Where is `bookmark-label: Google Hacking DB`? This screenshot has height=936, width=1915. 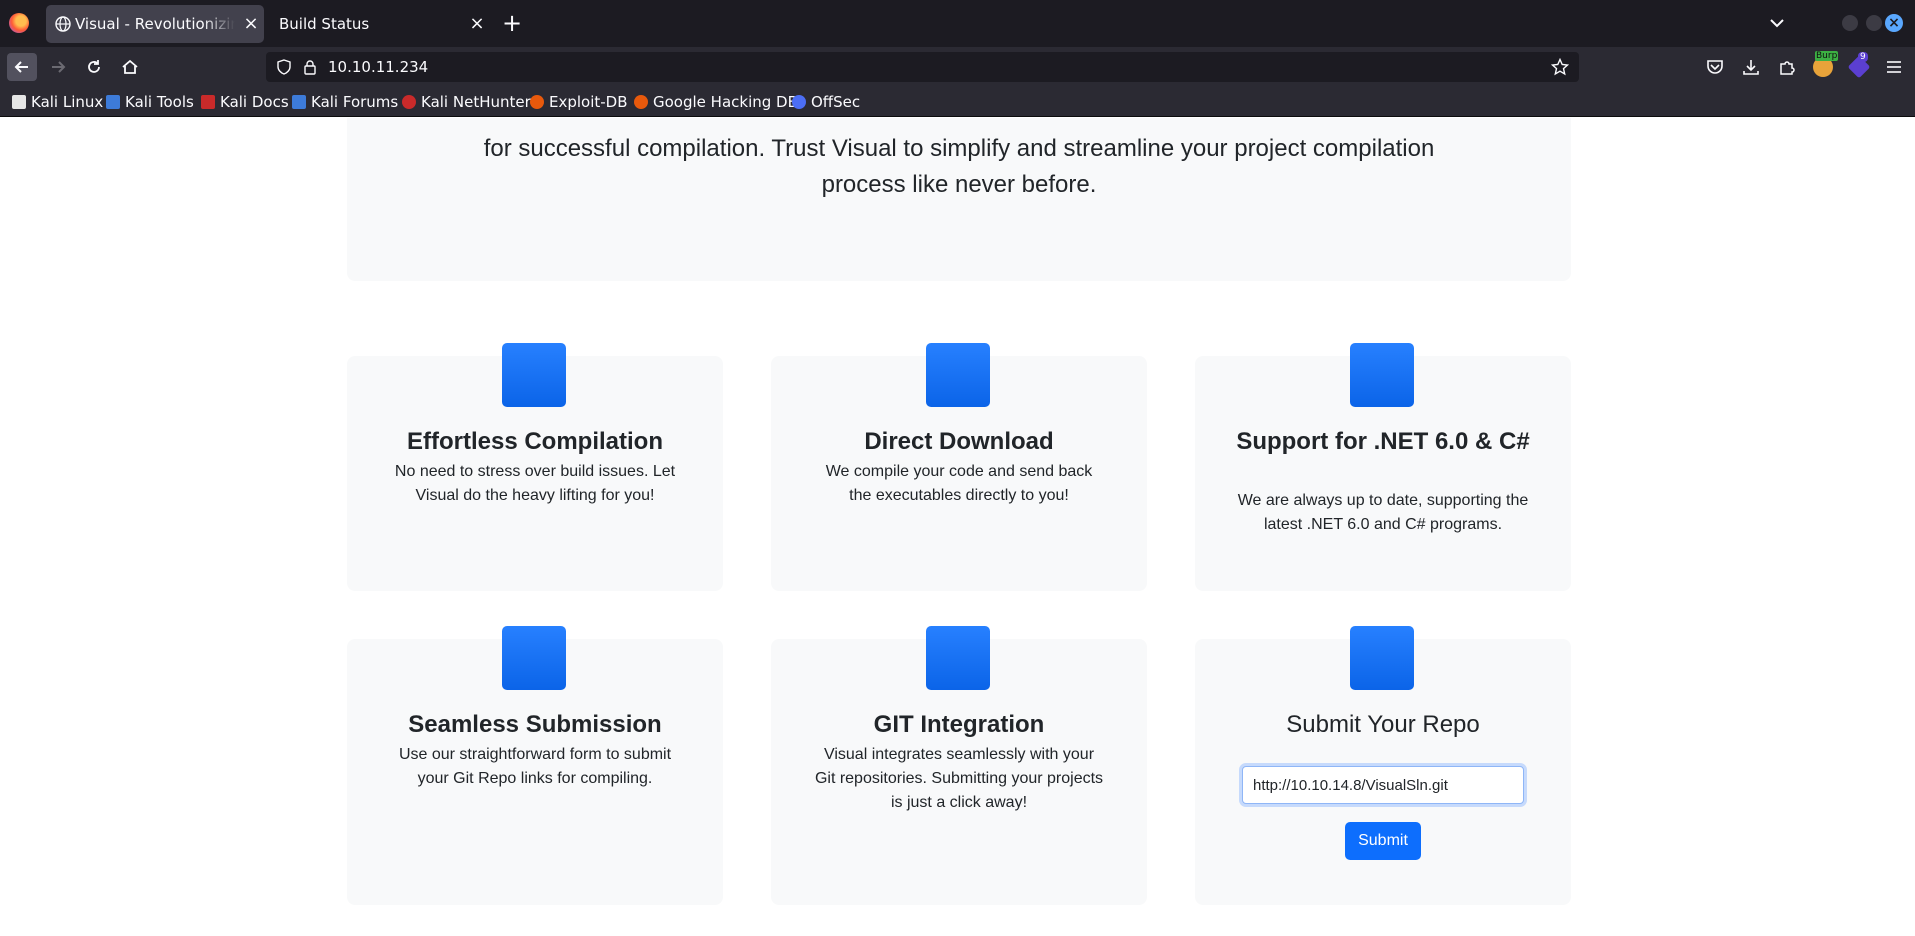 bookmark-label: Google Hacking DB is located at coordinates (725, 102).